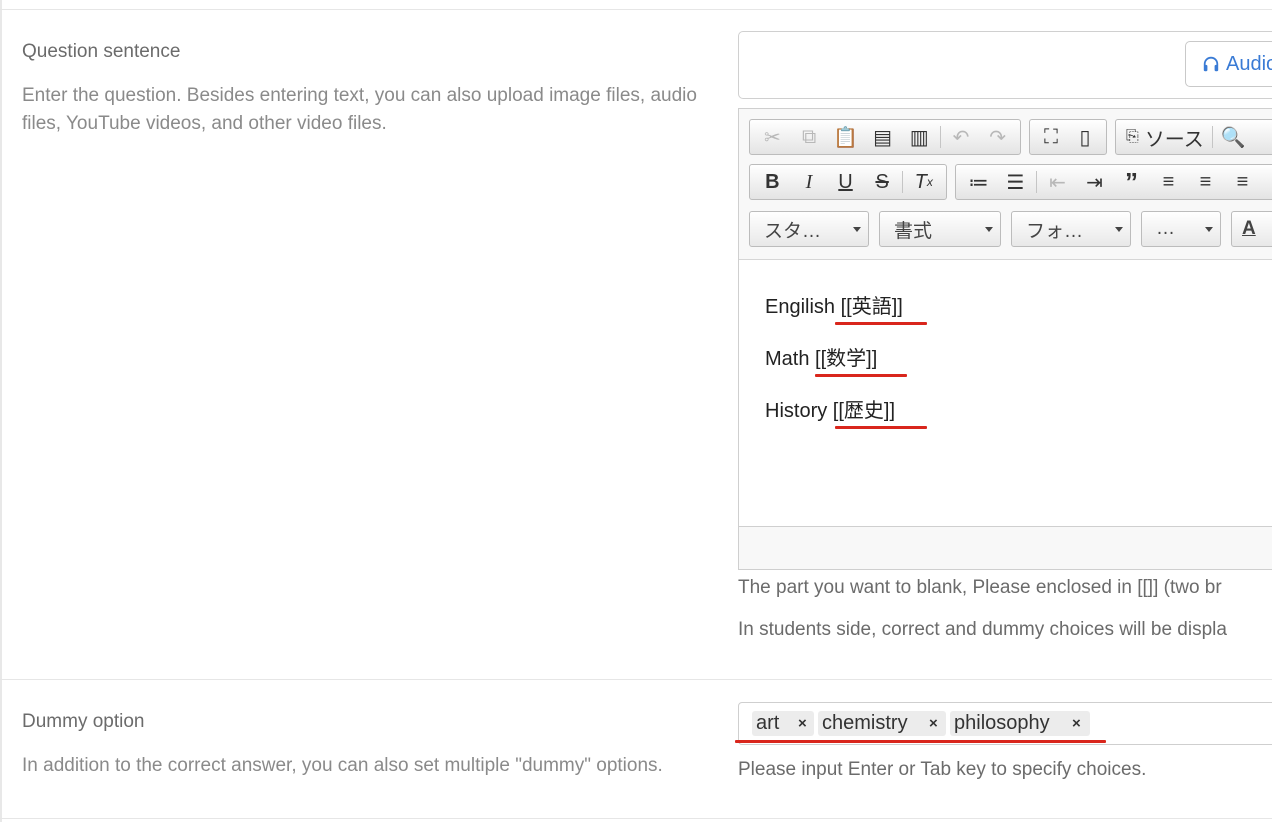  Describe the element at coordinates (1249, 63) in the screenshot. I see `audio-button-label: Audio` at that location.